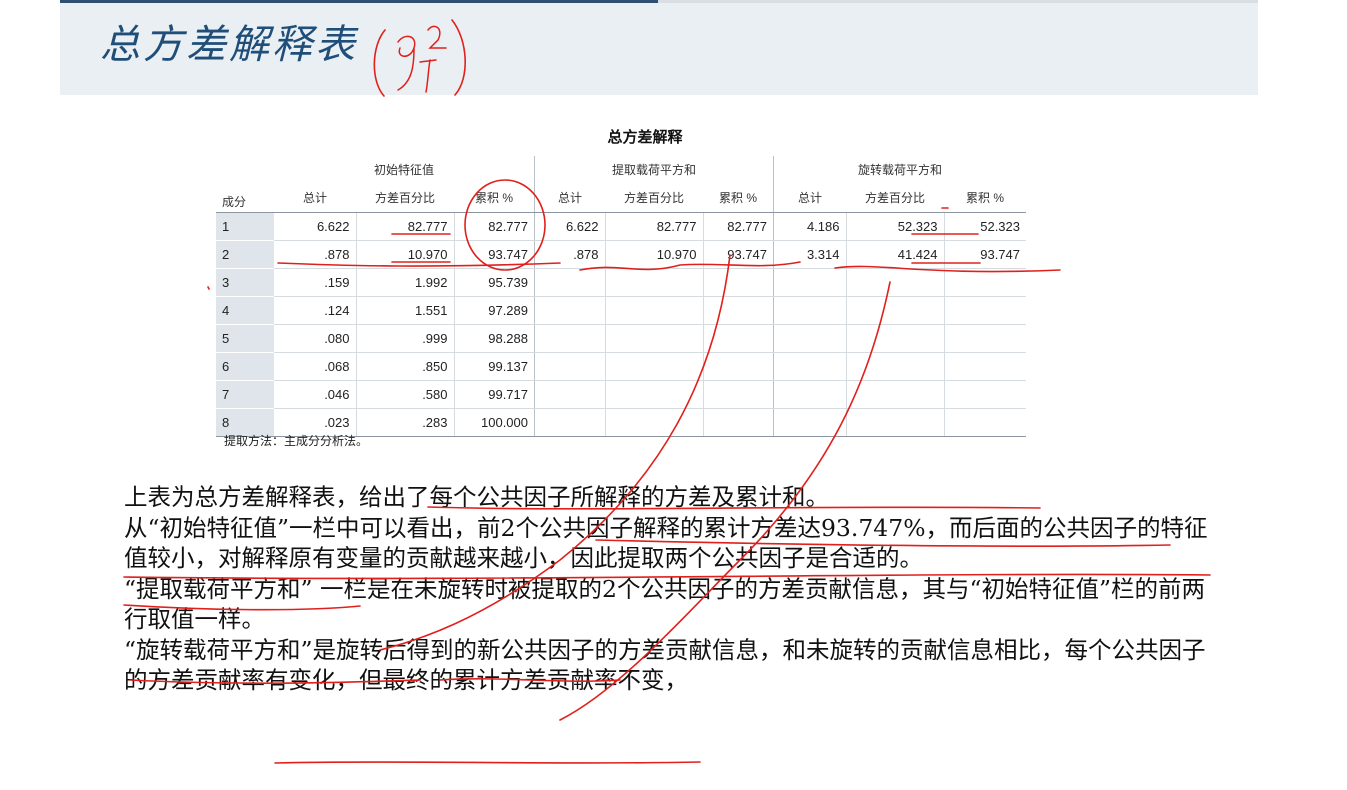 This screenshot has height=790, width=1347. What do you see at coordinates (404, 422) in the screenshot?
I see `value-cell: .283` at bounding box center [404, 422].